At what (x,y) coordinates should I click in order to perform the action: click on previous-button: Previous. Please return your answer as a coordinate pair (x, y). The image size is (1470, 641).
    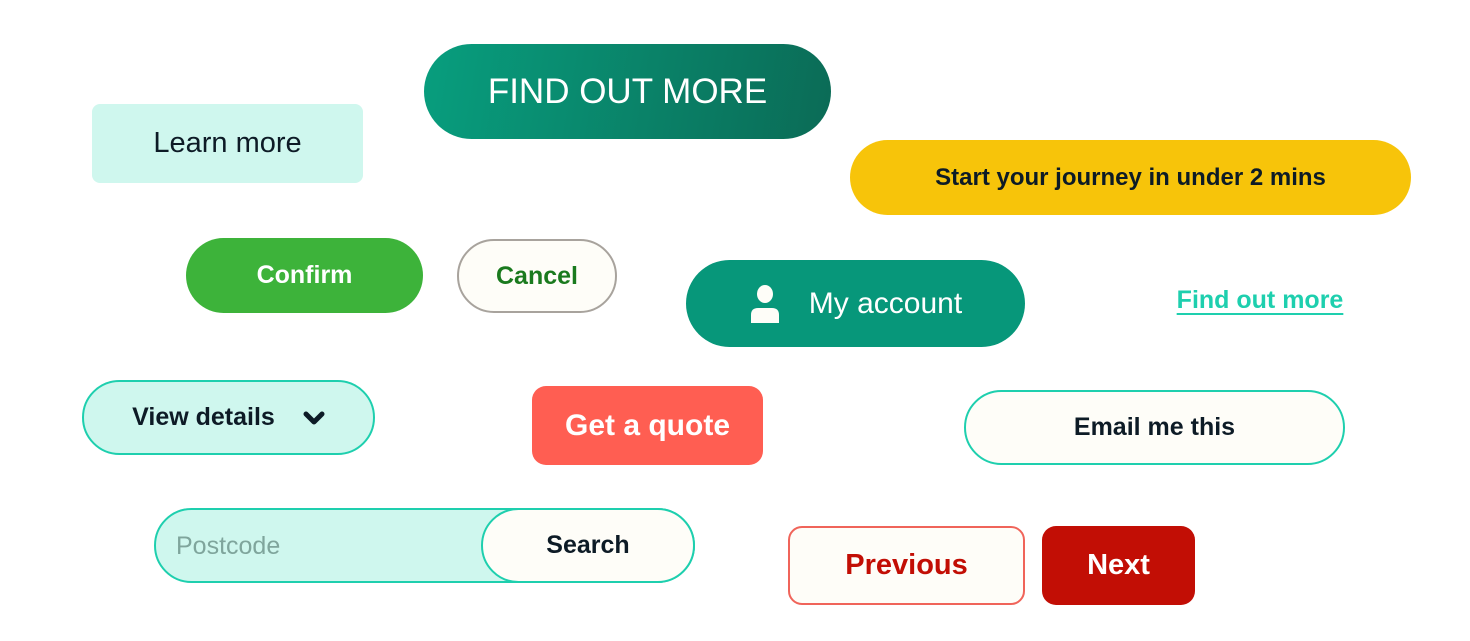
    Looking at the image, I should click on (906, 565).